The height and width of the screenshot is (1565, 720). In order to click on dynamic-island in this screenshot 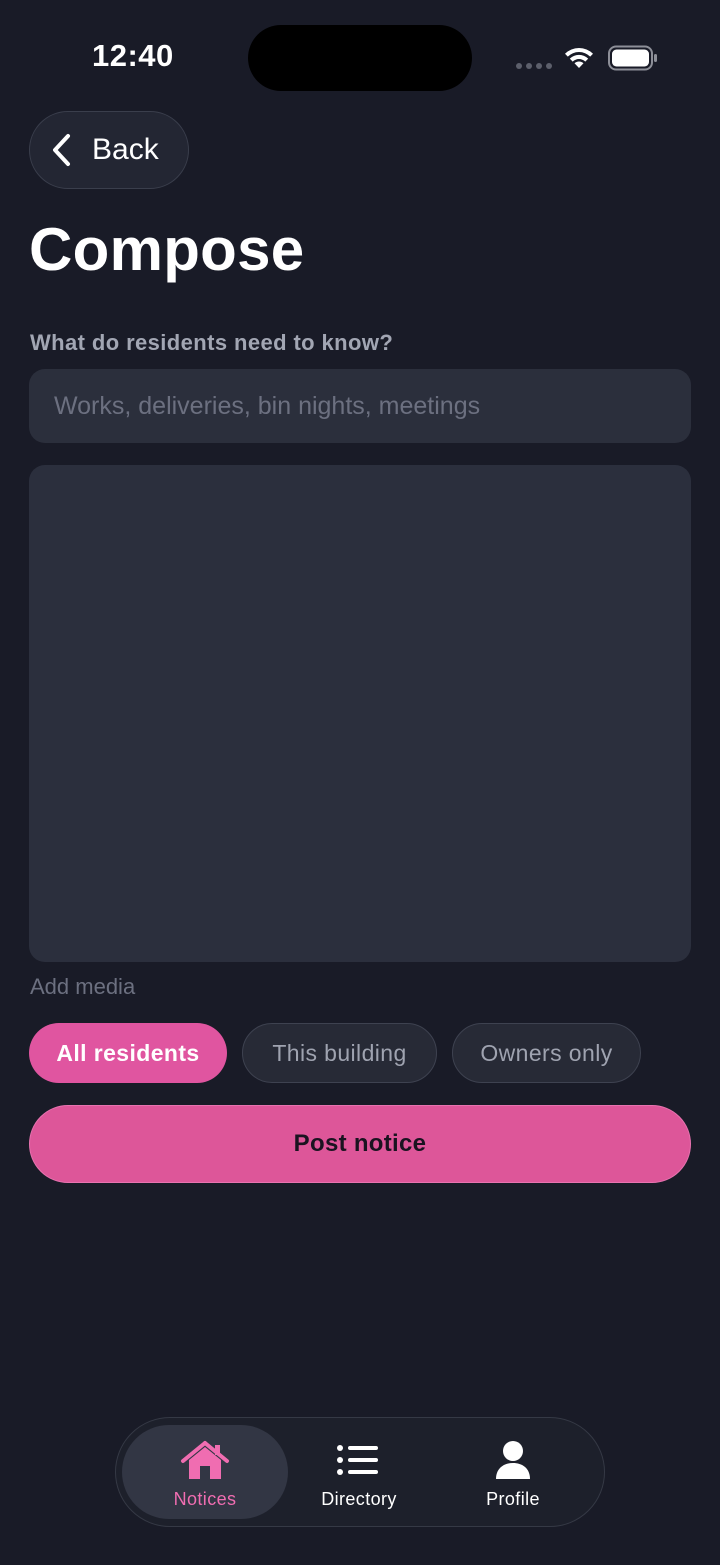, I will do `click(360, 58)`.